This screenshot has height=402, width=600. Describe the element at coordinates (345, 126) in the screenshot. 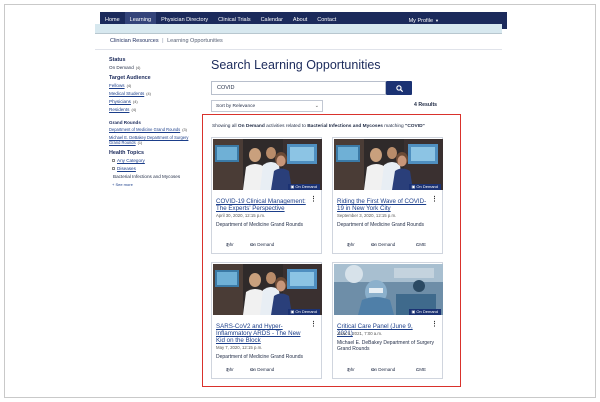

I see `summary-topic: Bacterial Infections and Mycoses` at that location.